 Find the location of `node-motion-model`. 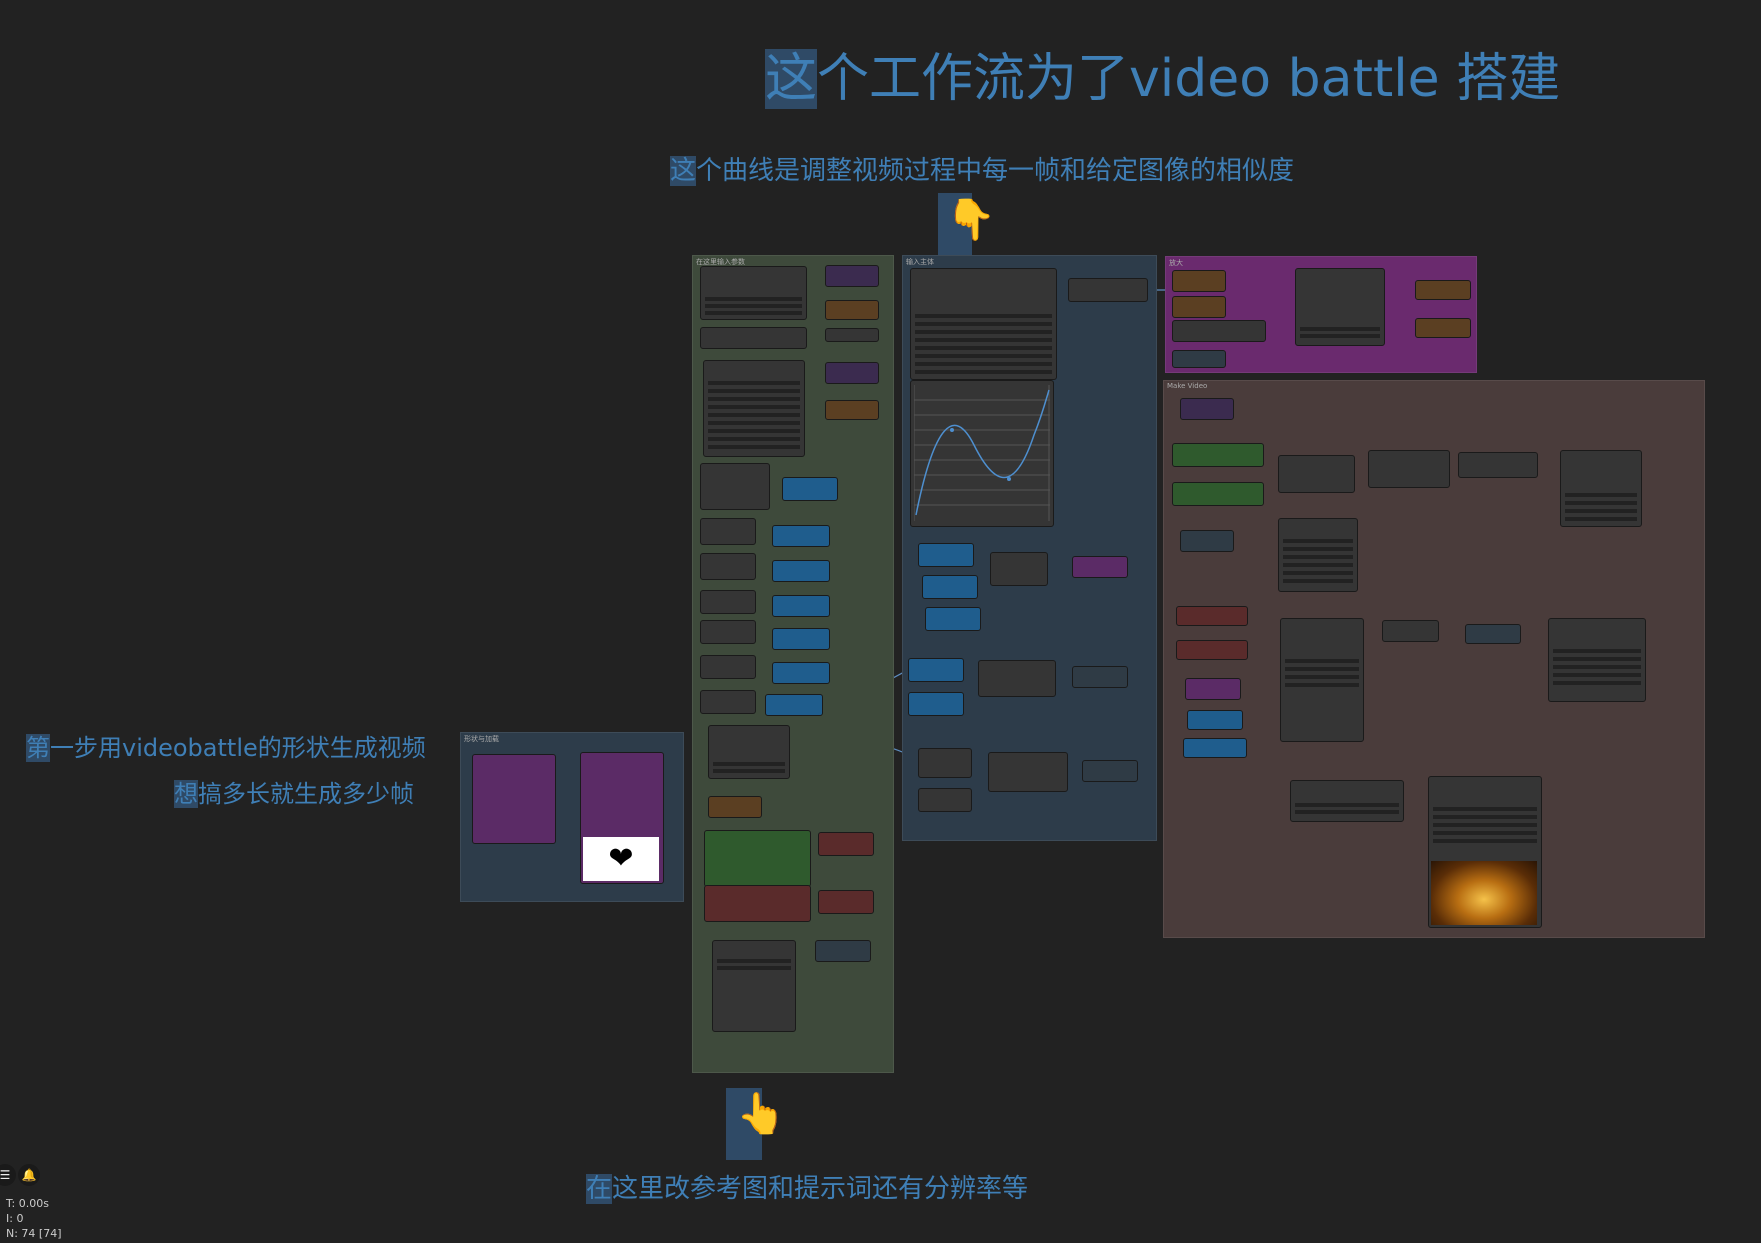

node-motion-model is located at coordinates (735, 486).